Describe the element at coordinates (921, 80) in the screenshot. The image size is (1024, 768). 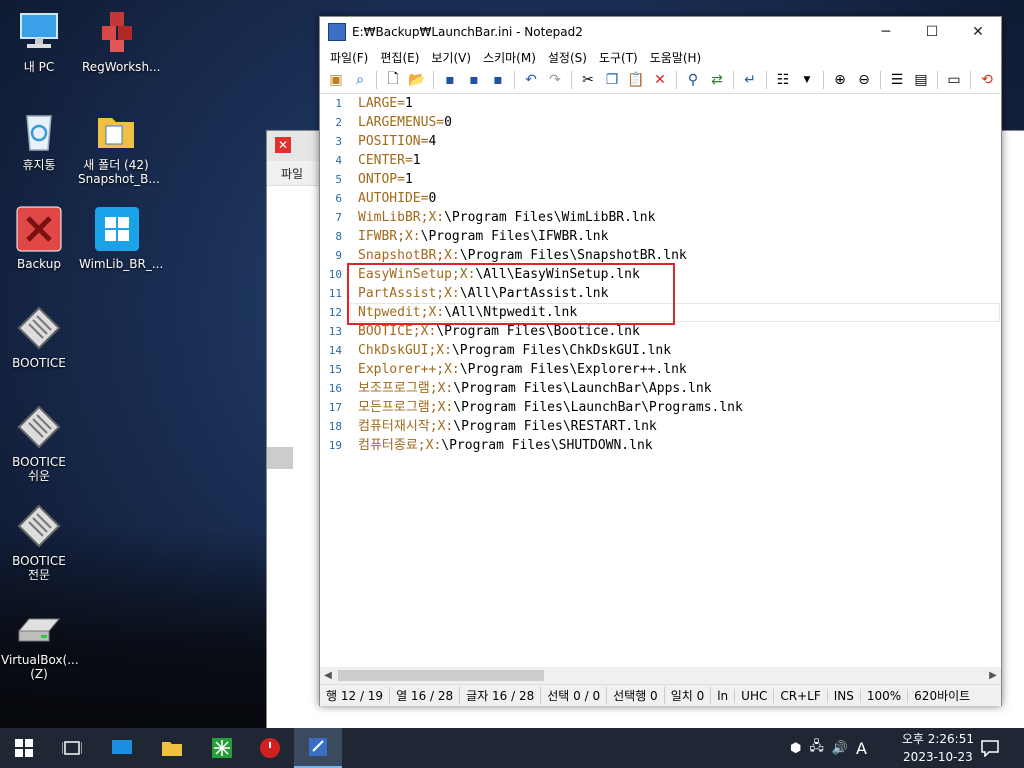
I see `customize-schemes-icon: ▤` at that location.